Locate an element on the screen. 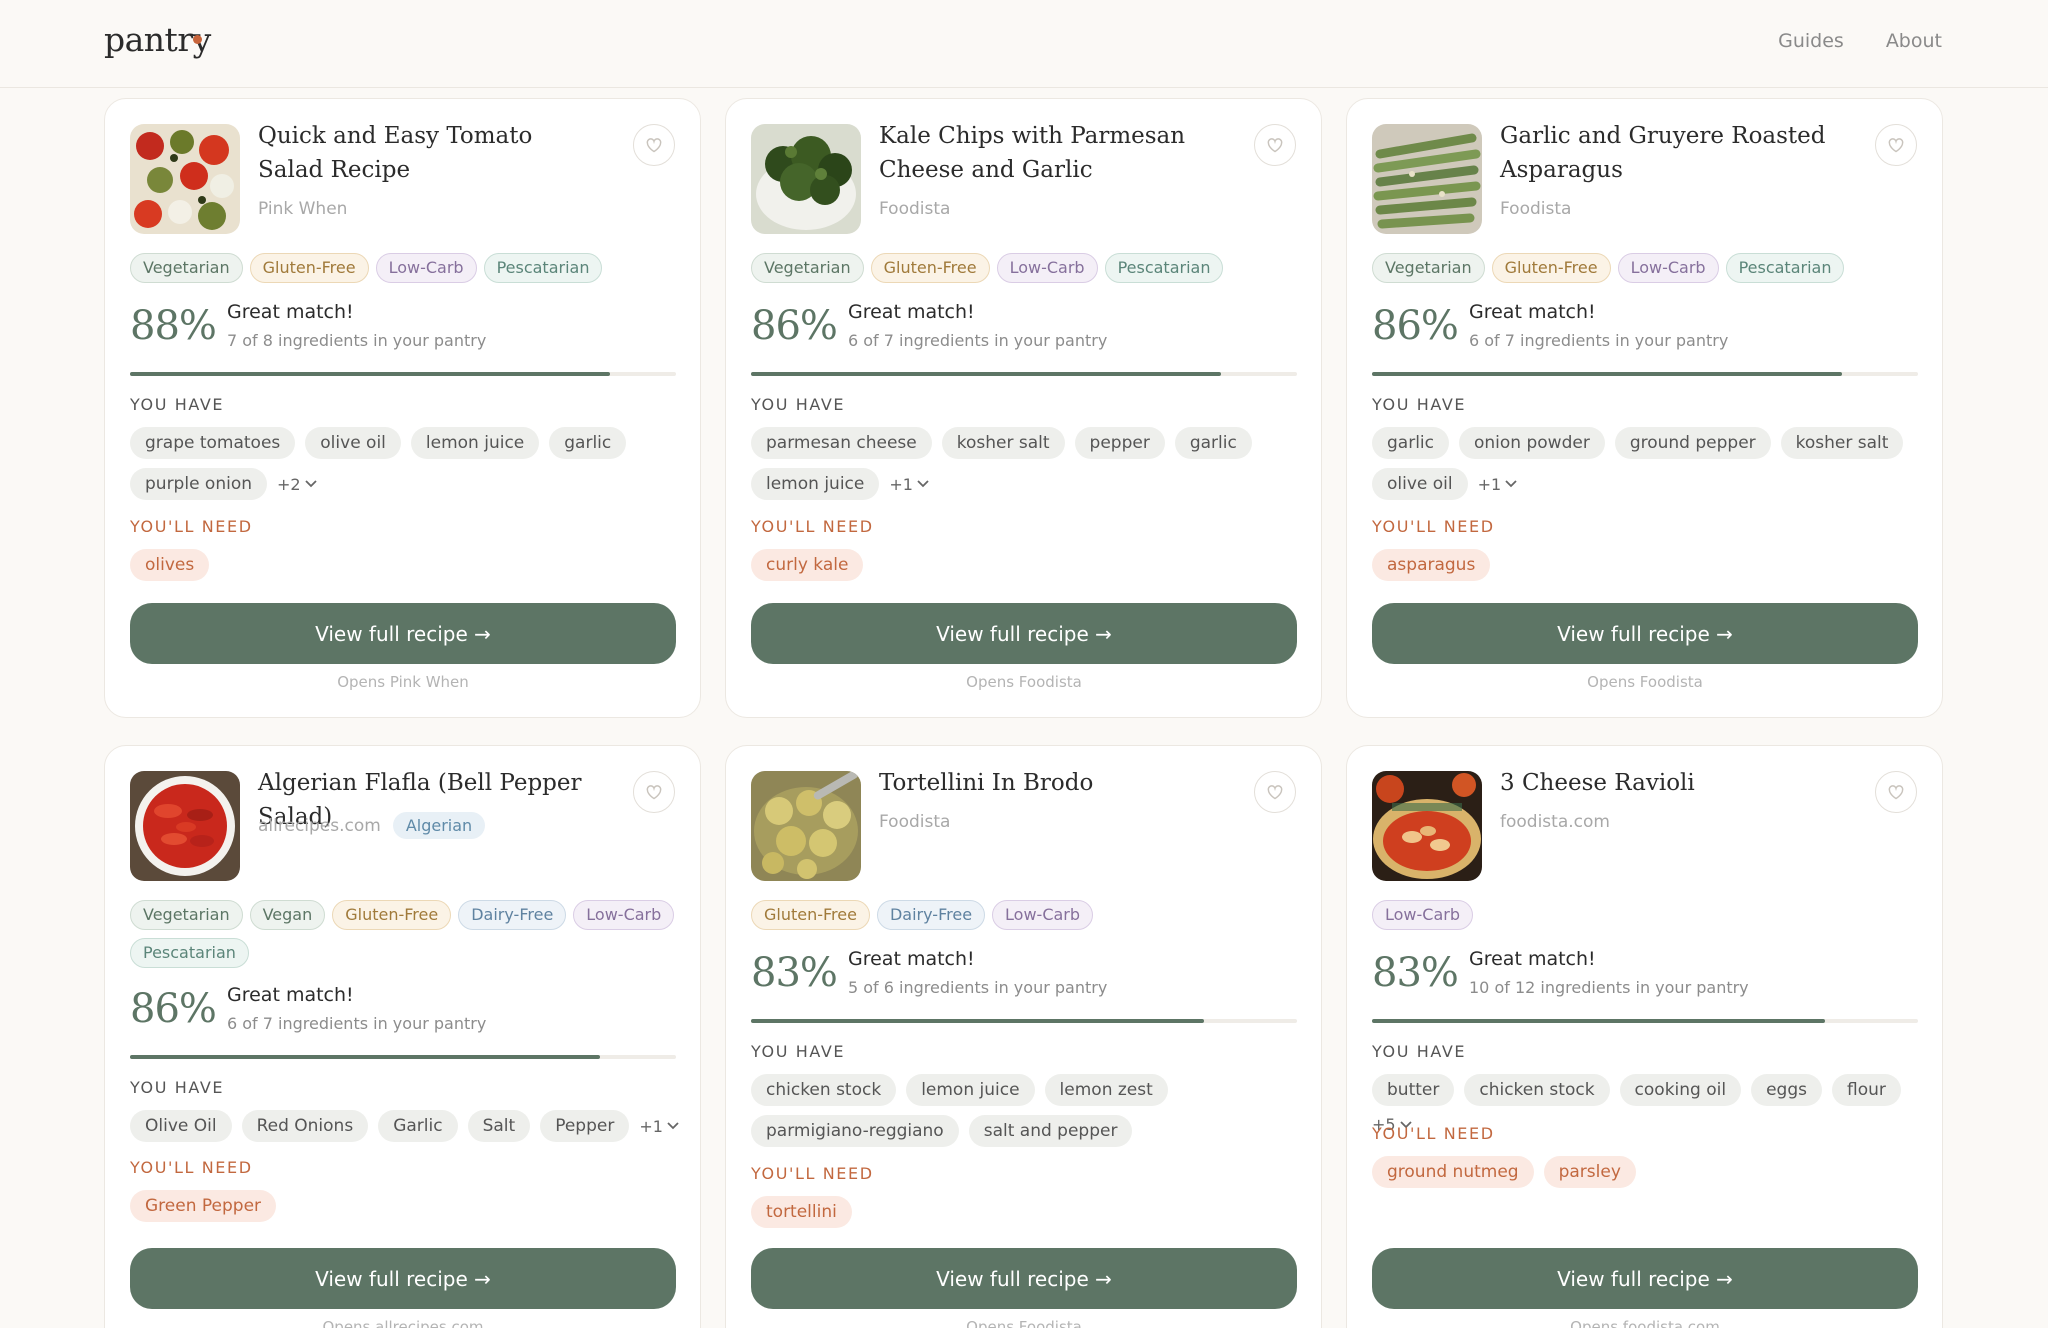 This screenshot has width=2048, height=1328. ingredient-chip: Pepper is located at coordinates (585, 1126).